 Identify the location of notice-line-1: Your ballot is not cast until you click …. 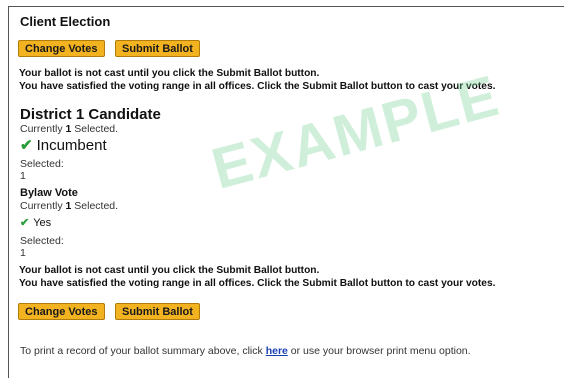
(169, 73).